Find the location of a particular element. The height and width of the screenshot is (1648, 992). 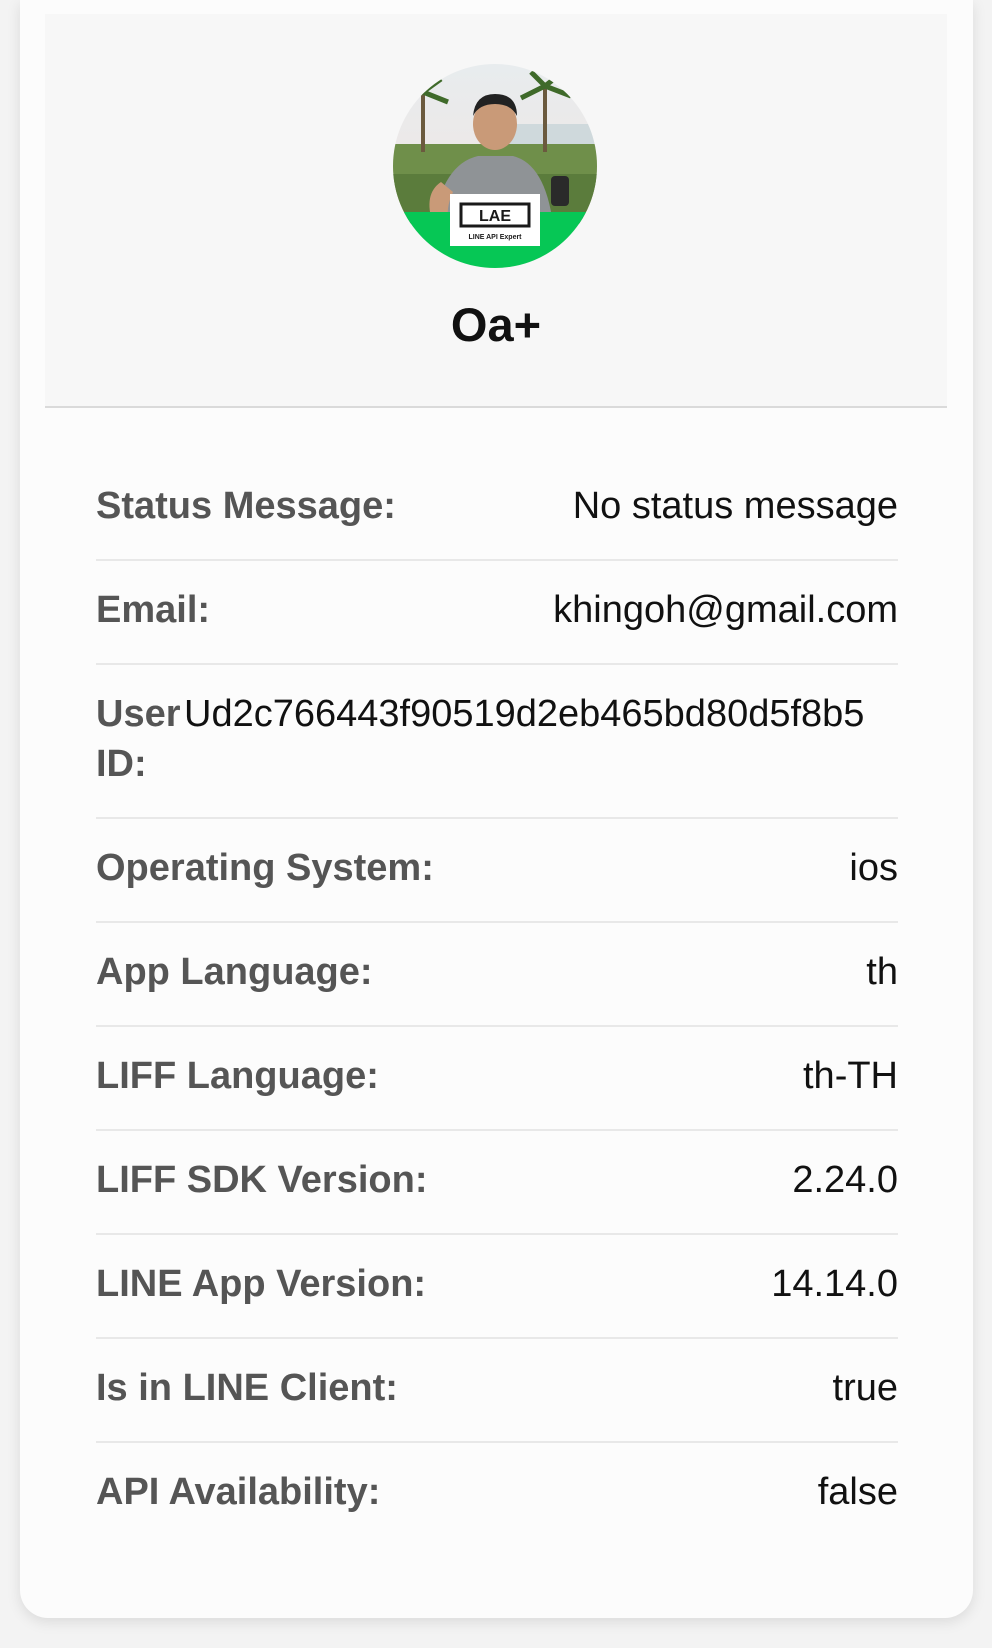

avatar-badge-text: LAE is located at coordinates (495, 216).